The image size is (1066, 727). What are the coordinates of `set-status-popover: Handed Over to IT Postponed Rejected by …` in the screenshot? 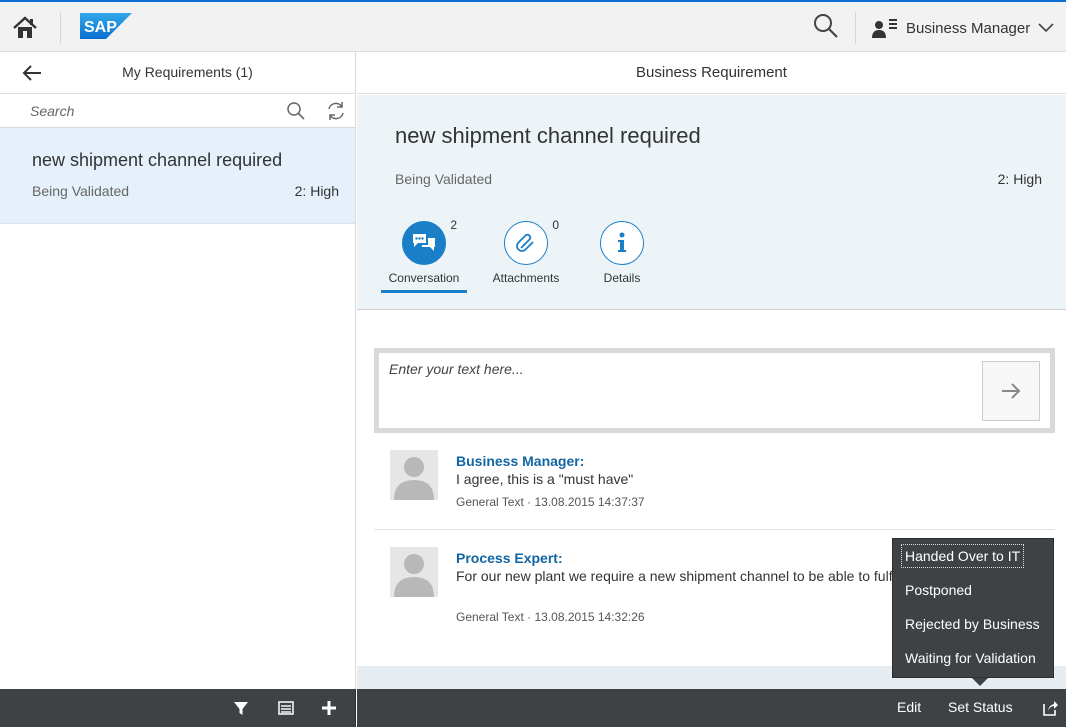 It's located at (973, 608).